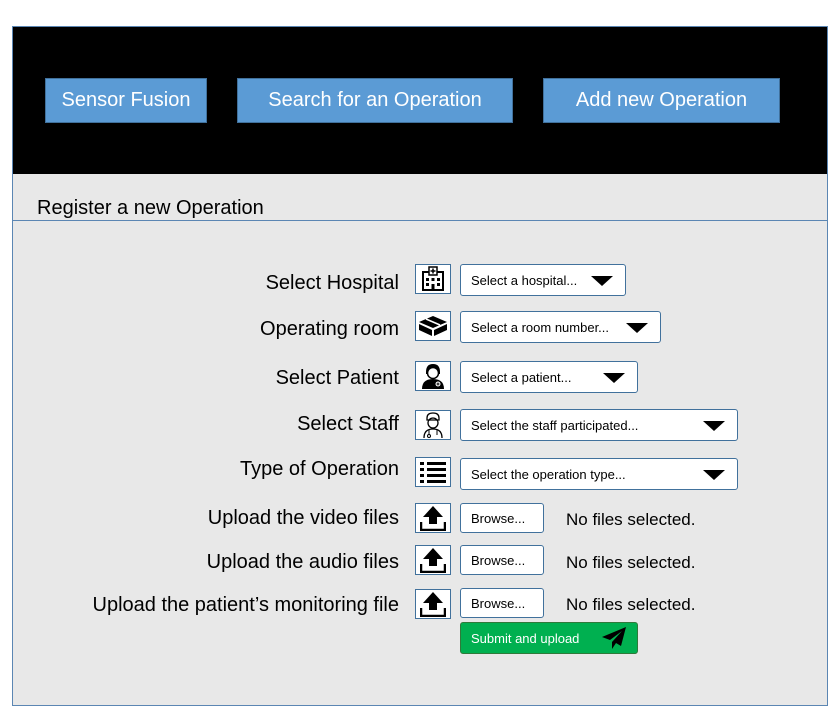 Image resolution: width=834 pixels, height=720 pixels. I want to click on hospital-label: Select Hospital, so click(332, 283).